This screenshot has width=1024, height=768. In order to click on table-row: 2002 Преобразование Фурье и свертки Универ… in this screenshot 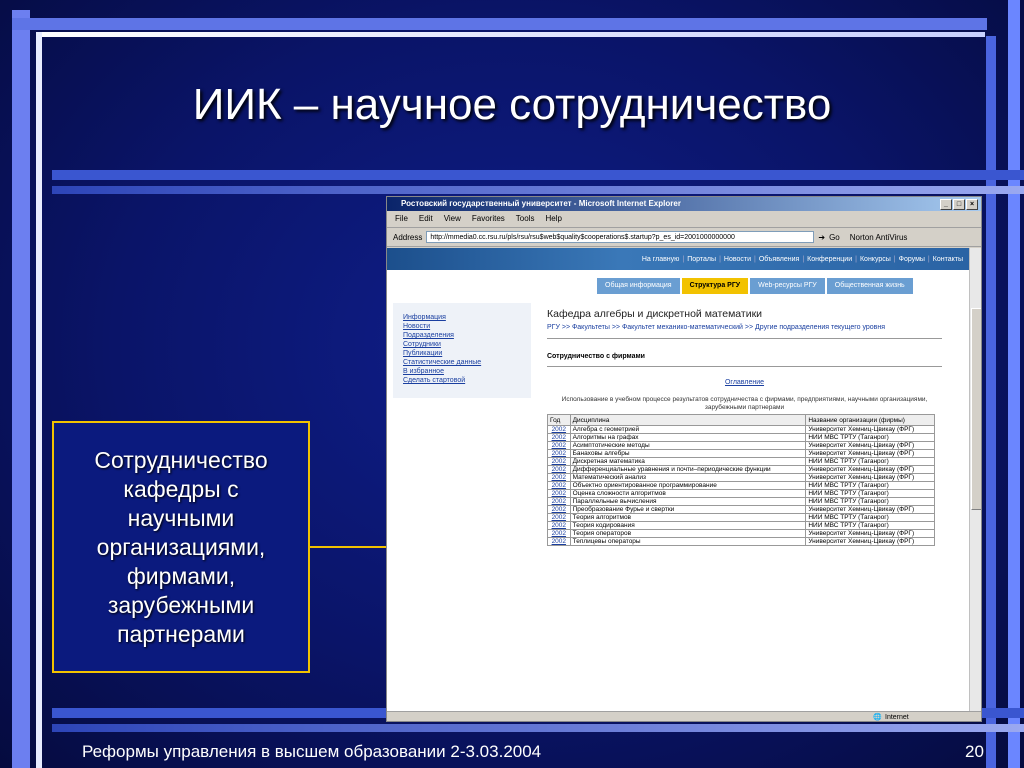, I will do `click(741, 509)`.